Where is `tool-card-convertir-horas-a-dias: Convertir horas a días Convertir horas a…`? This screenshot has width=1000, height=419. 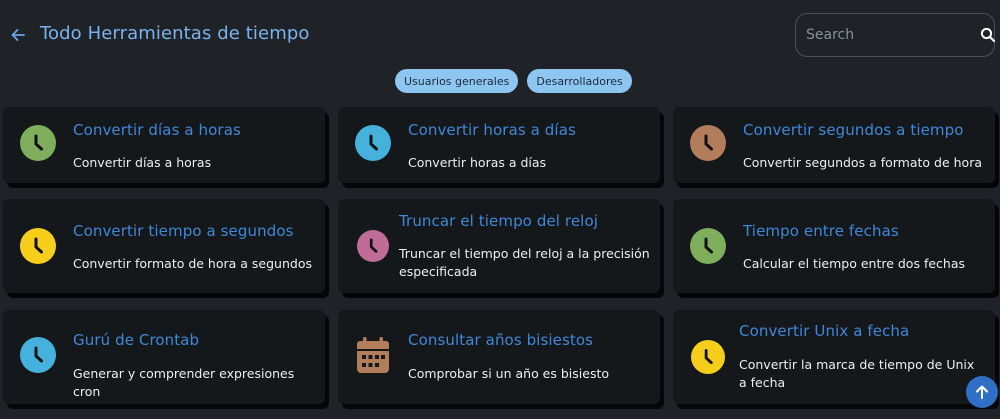
tool-card-convertir-horas-a-dias: Convertir horas a días Convertir horas a… is located at coordinates (499, 145).